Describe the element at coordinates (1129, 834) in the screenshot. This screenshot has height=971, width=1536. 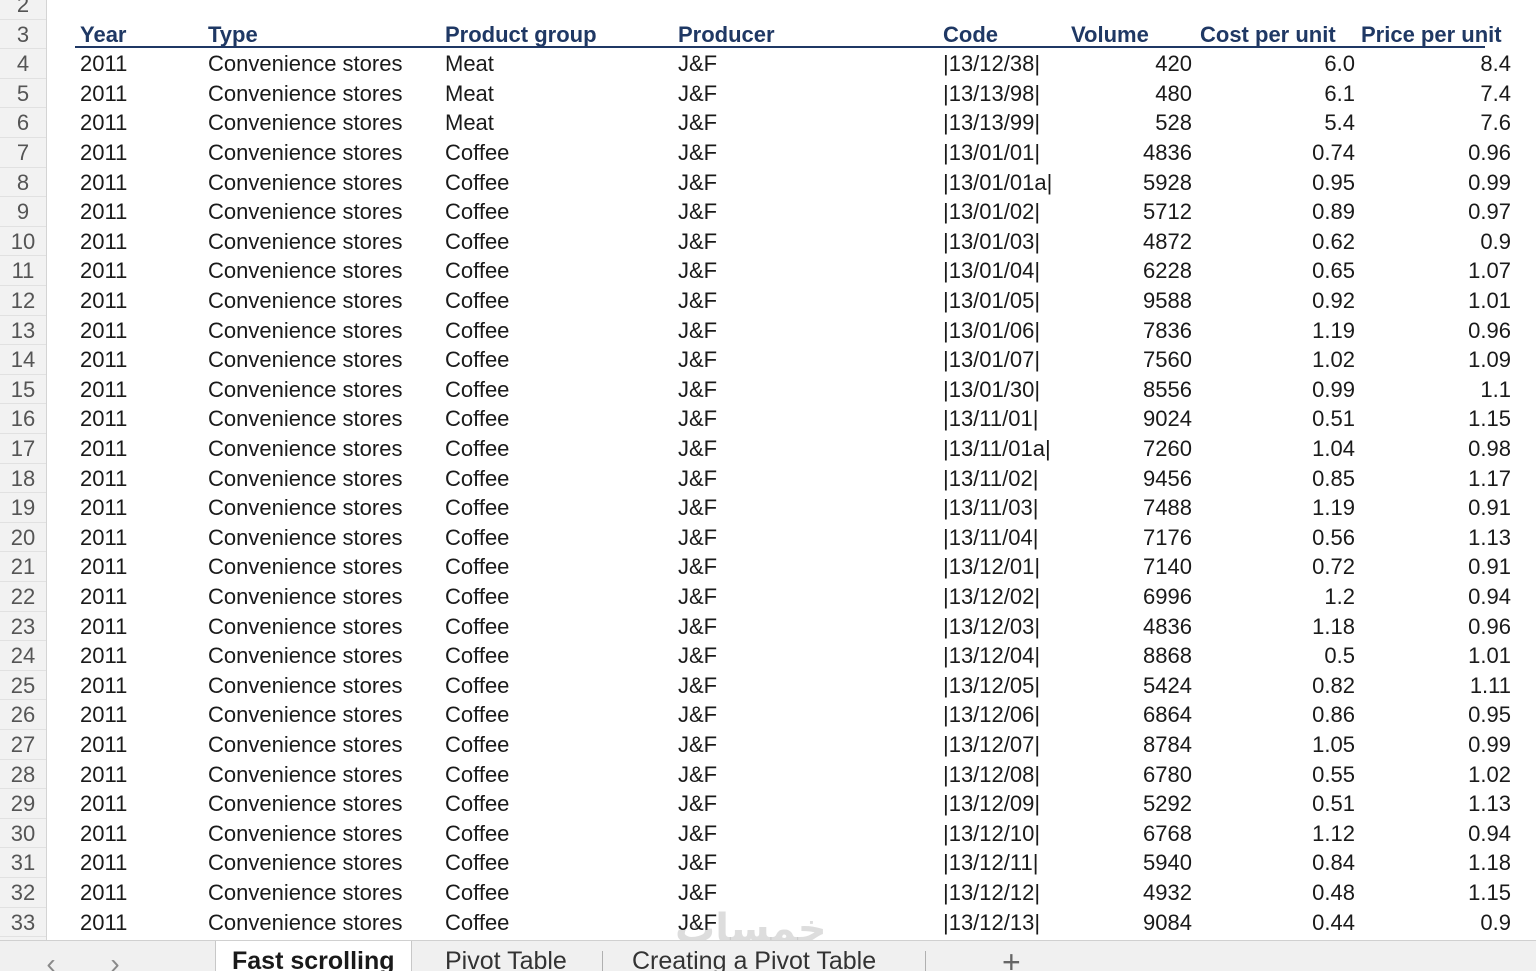
I see `cell-volume: 6768` at that location.